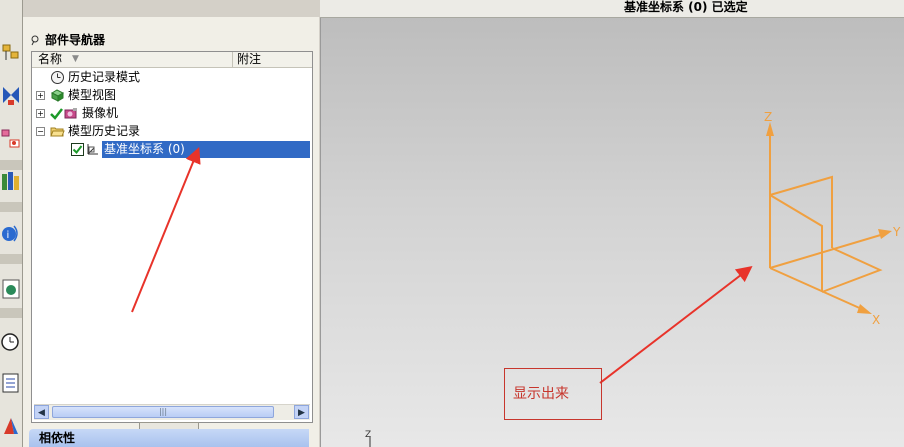 Image resolution: width=904 pixels, height=447 pixels. I want to click on model-views-icon, so click(57, 95).